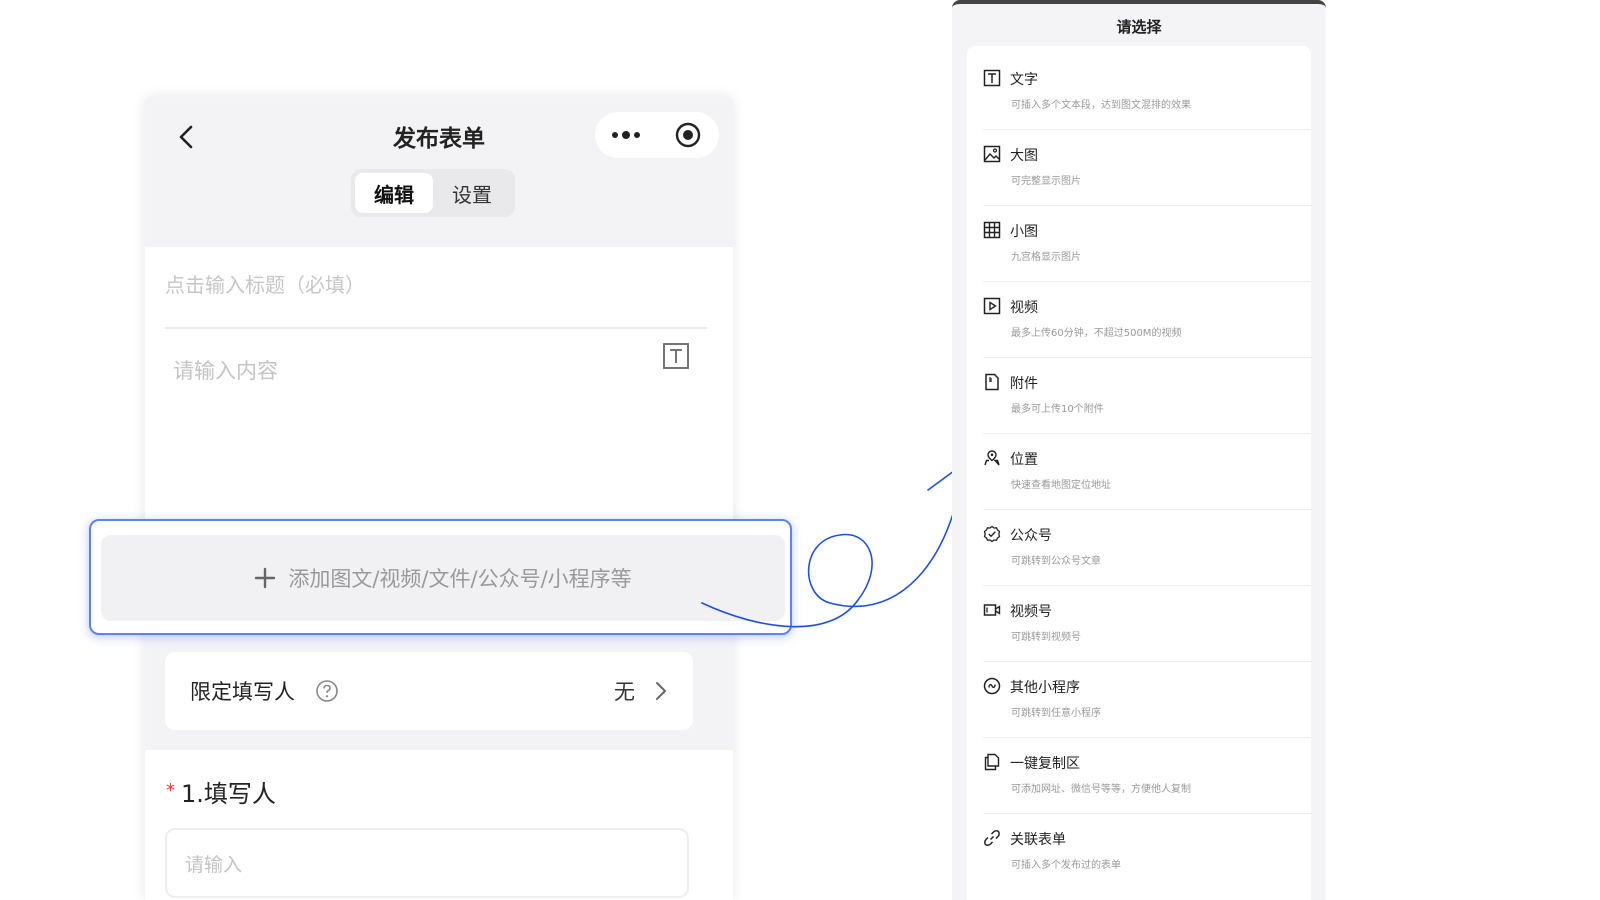 Image resolution: width=1600 pixels, height=900 pixels. I want to click on help-icon, so click(327, 691).